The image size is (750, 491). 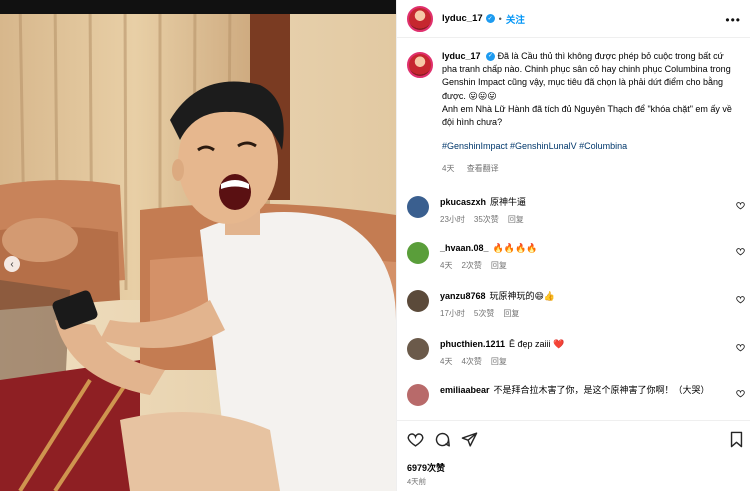 I want to click on previous-photo-button: ‹, so click(x=12, y=264).